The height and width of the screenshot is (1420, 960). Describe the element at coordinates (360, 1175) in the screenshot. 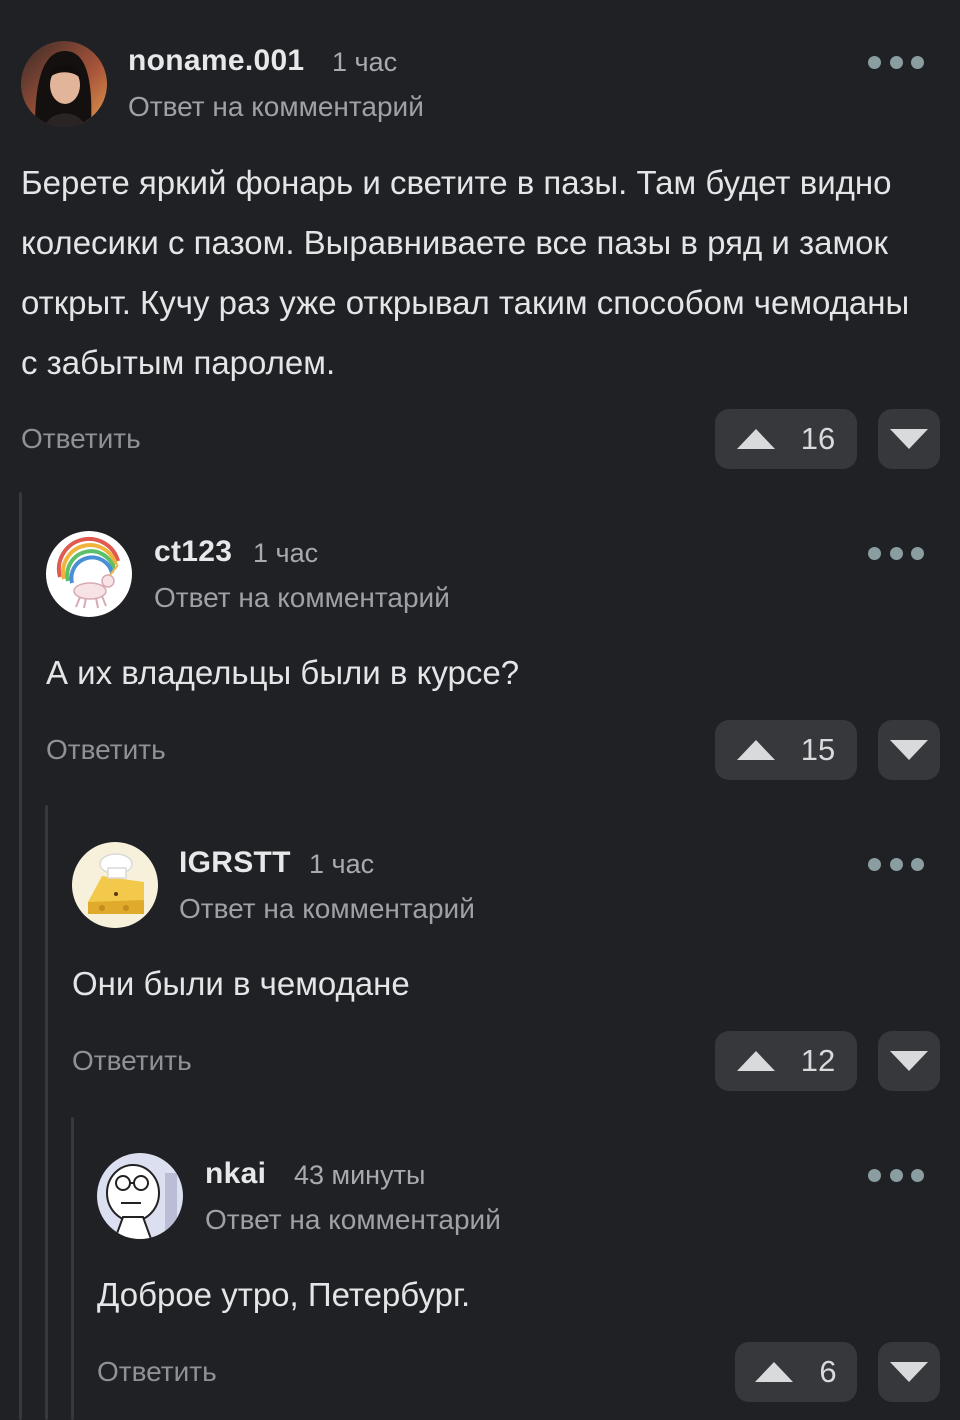

I see `comment-time: 43 минуты` at that location.